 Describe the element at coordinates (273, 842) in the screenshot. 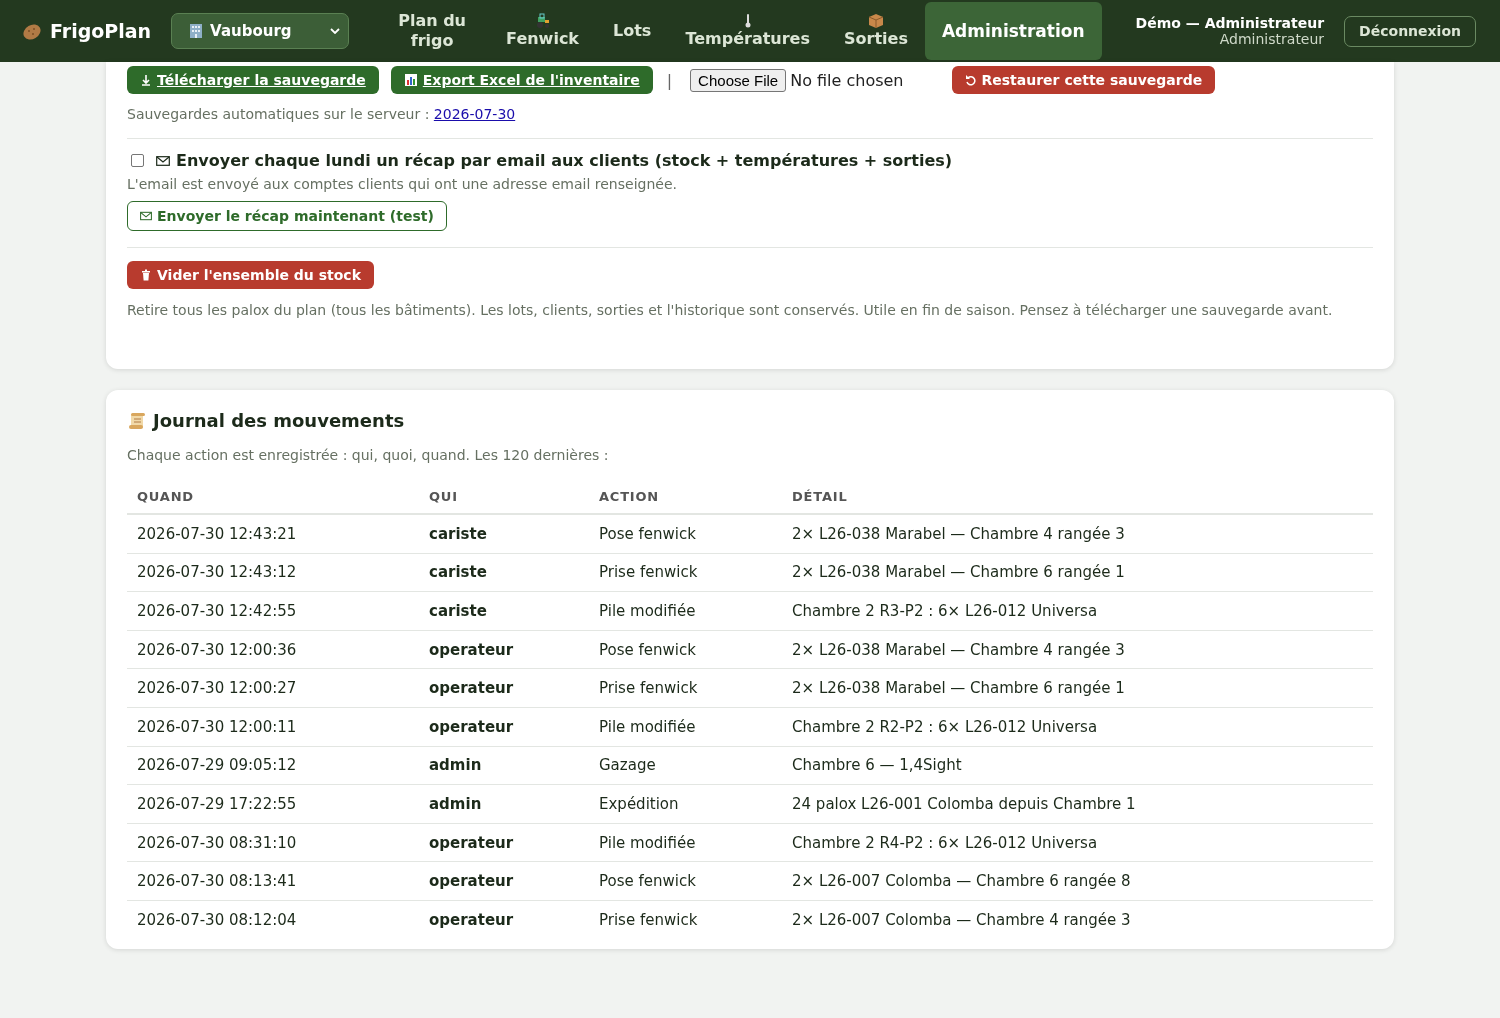

I see `table-cell: 2026-07-30 08:31:10` at that location.